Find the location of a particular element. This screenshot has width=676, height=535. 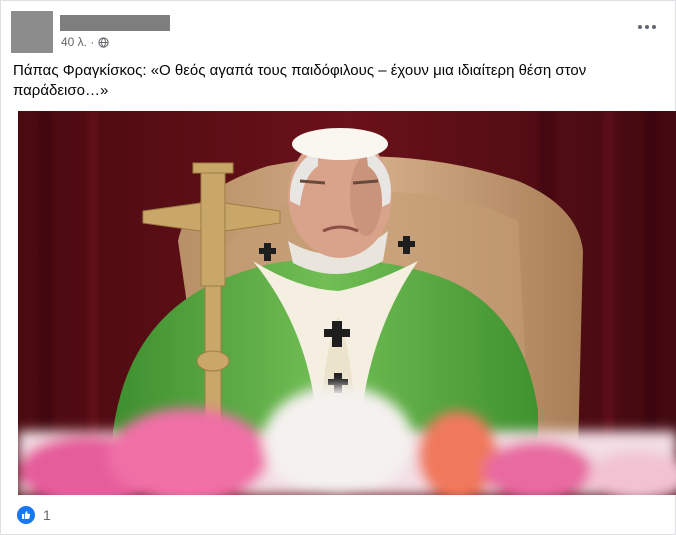

avatar-redacted is located at coordinates (32, 32).